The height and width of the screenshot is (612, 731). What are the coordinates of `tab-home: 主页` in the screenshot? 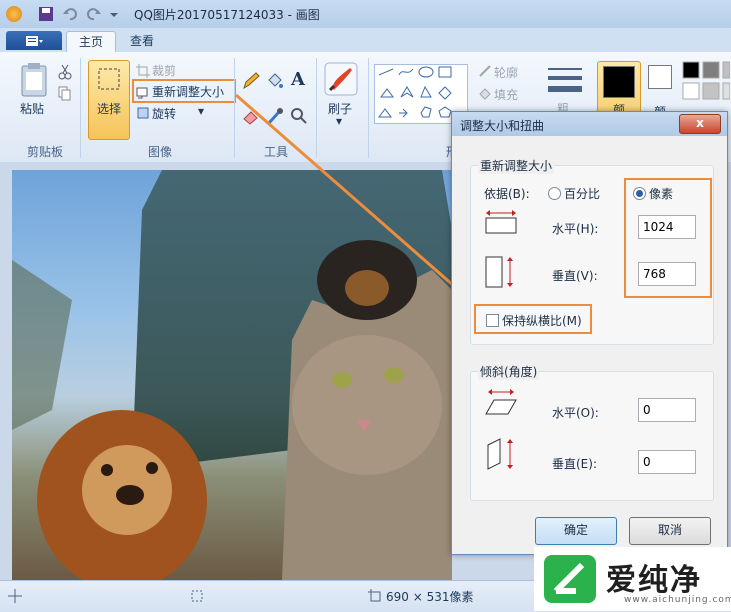 It's located at (91, 42).